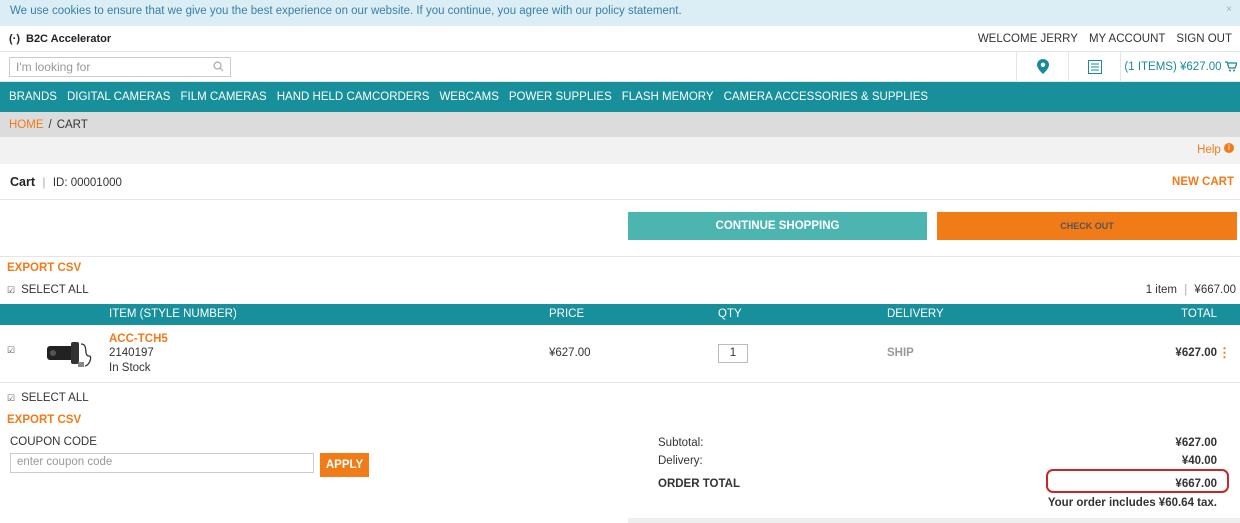 The image size is (1240, 523). I want to click on nav-power-supplies: POWER SUPPLIES, so click(560, 97).